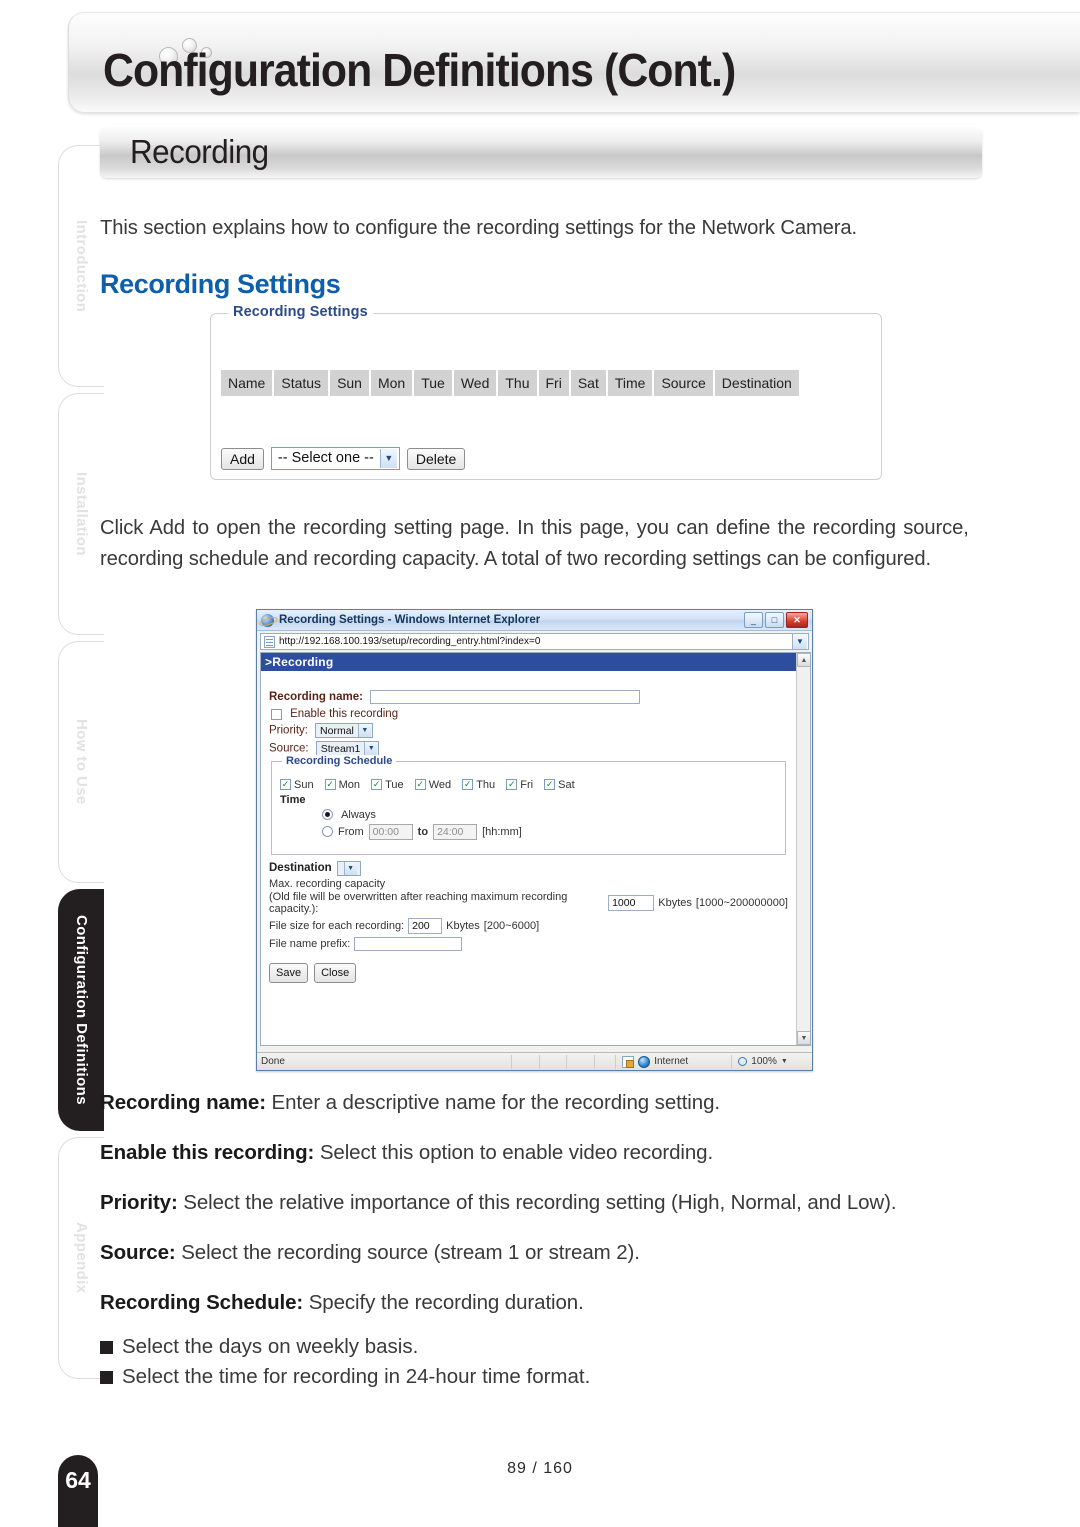 Image resolution: width=1080 pixels, height=1527 pixels. What do you see at coordinates (433, 383) in the screenshot?
I see `table-column-header: Tue` at bounding box center [433, 383].